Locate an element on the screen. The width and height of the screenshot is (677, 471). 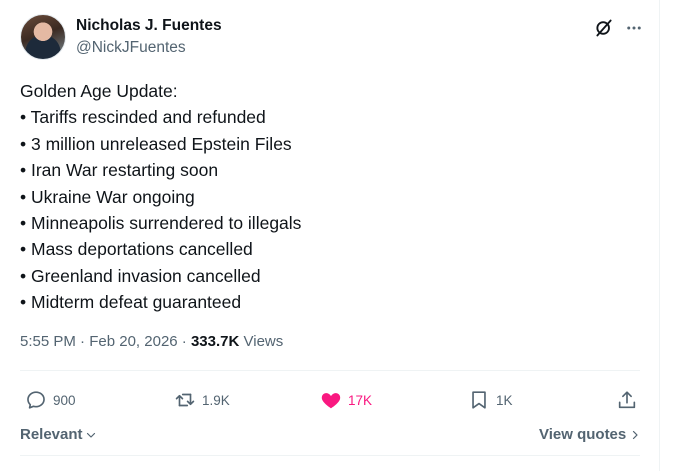
more-icon is located at coordinates (634, 28).